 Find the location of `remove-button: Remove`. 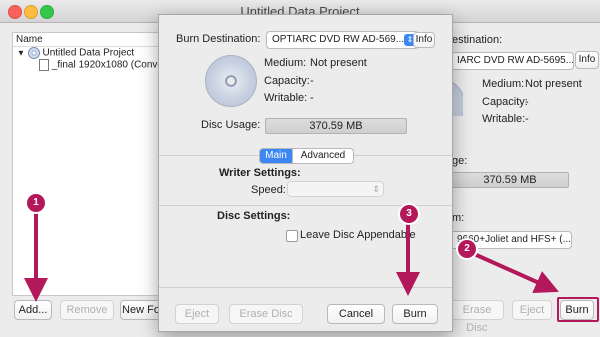

remove-button: Remove is located at coordinates (87, 310).